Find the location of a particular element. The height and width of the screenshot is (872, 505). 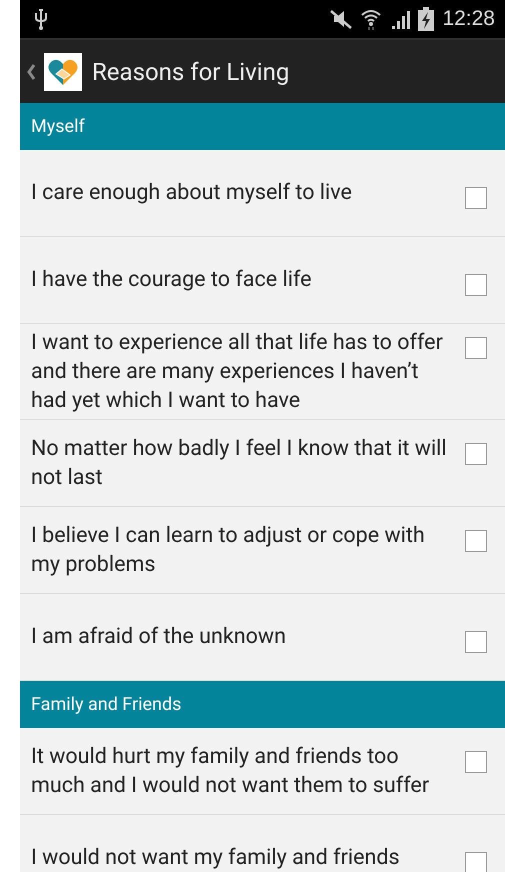

mute-icon is located at coordinates (341, 19).